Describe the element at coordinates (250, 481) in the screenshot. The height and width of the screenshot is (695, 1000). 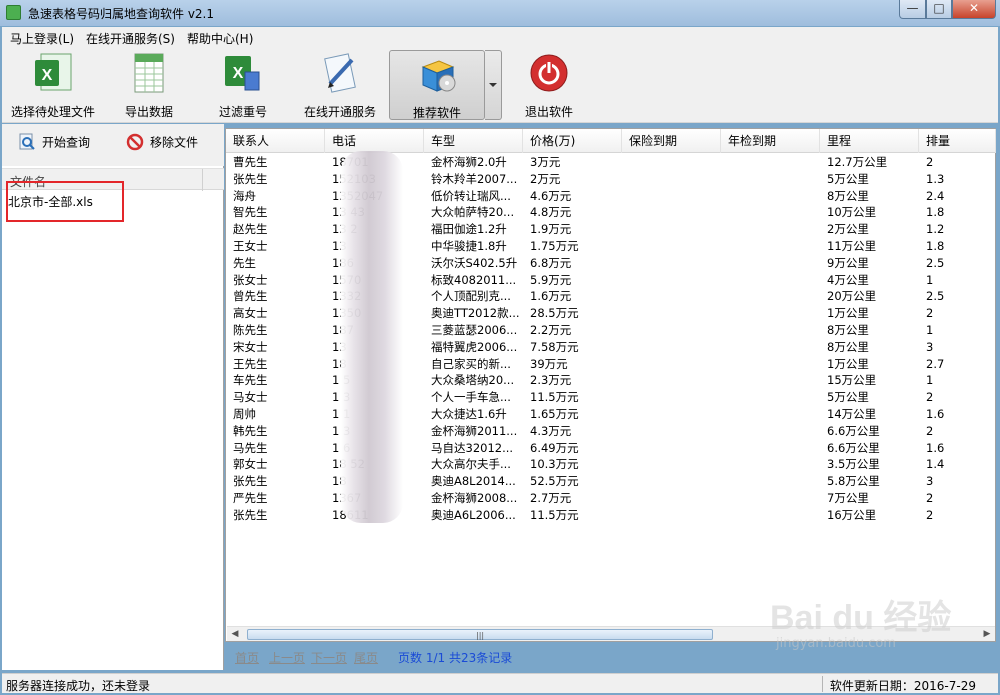
I see `cell-contact: 张先生` at that location.